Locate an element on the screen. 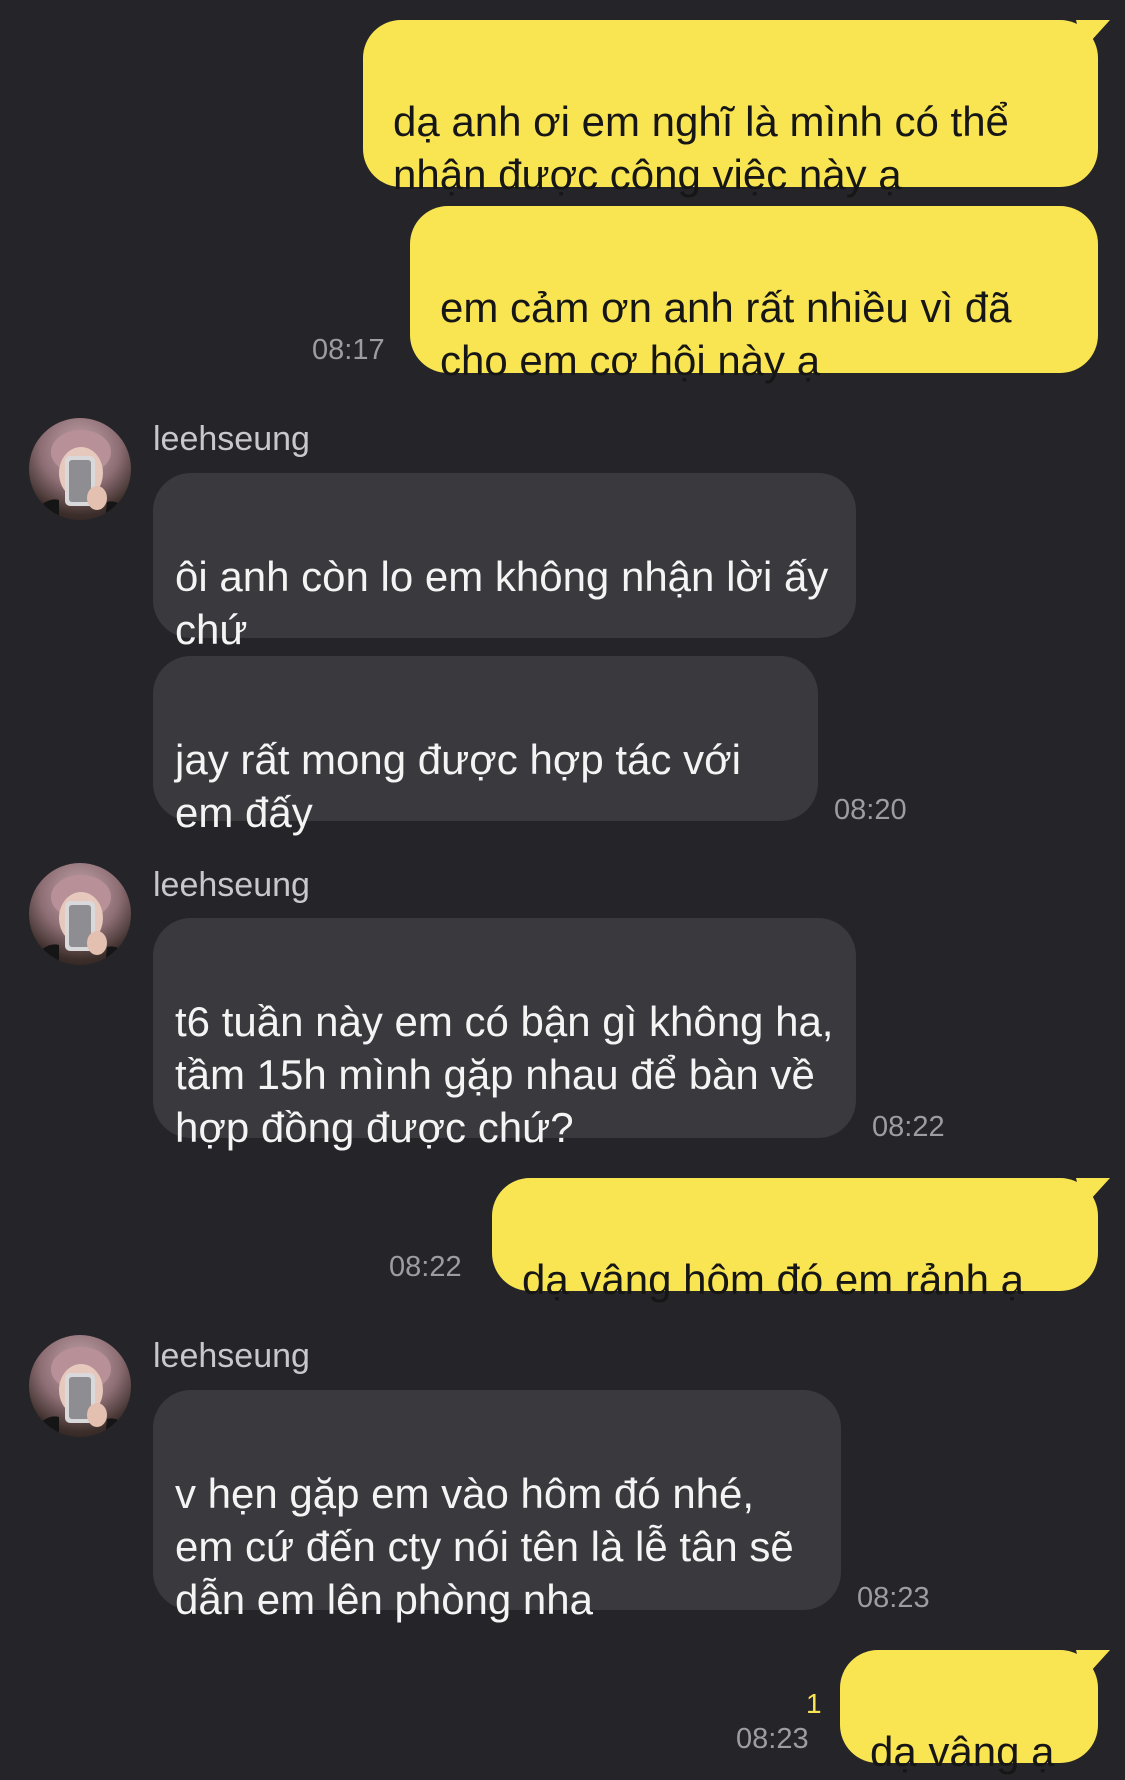 The image size is (1125, 1780). message-timestamp: 08:17 is located at coordinates (348, 350).